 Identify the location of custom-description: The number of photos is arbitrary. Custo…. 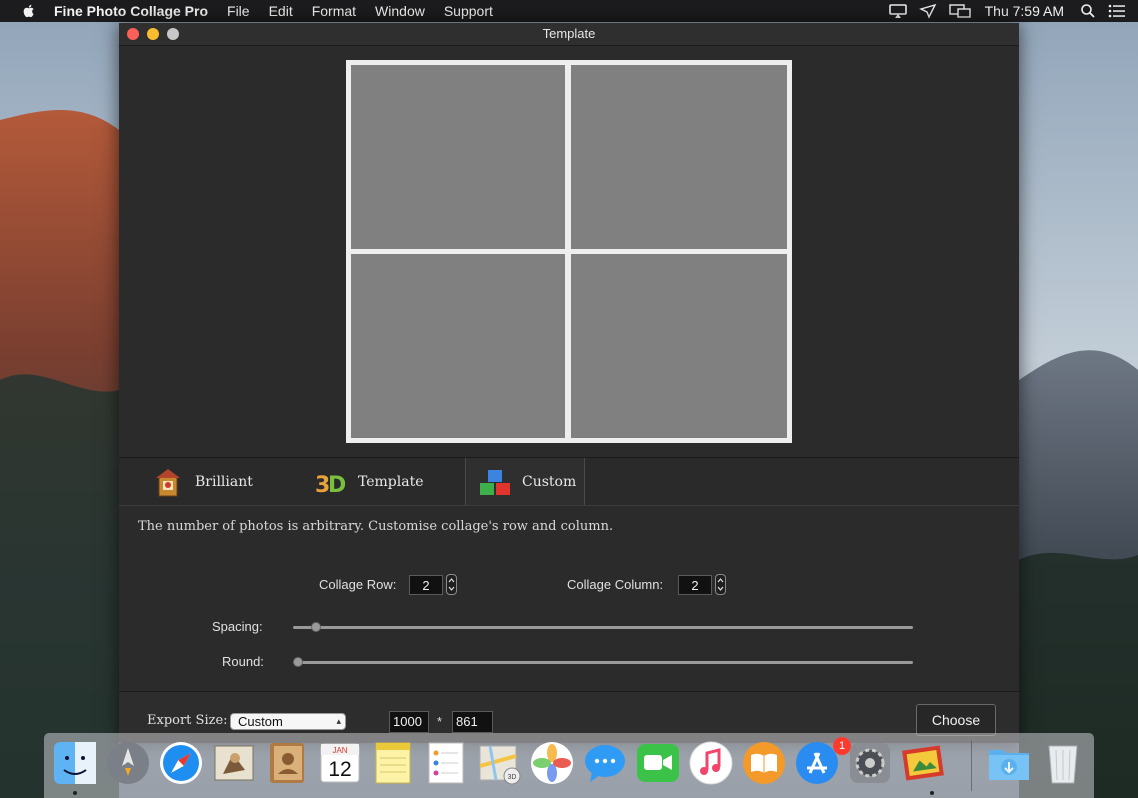
(376, 526).